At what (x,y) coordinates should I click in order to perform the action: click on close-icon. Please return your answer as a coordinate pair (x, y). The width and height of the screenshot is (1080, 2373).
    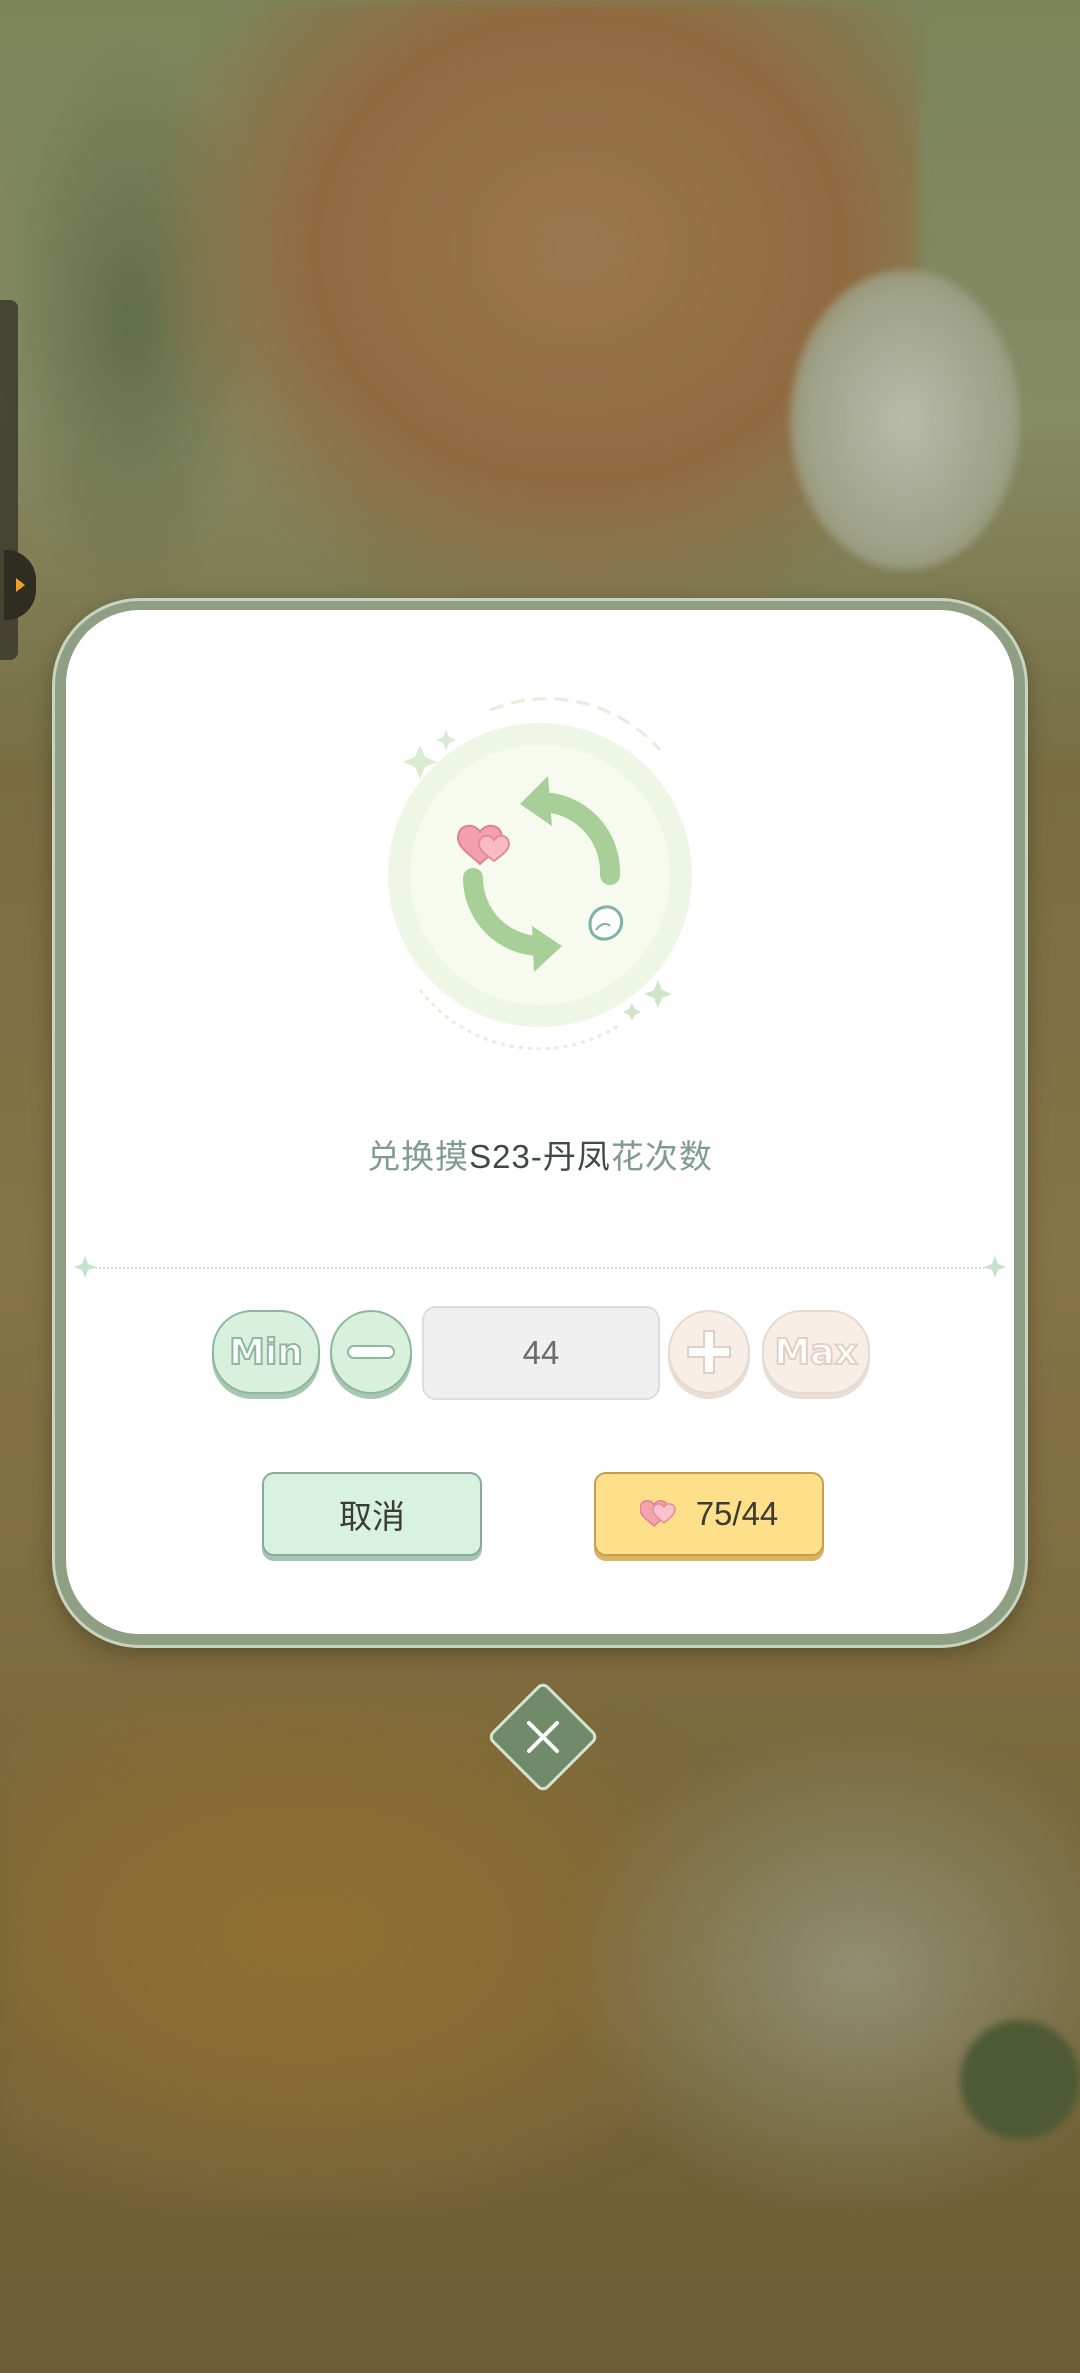
    Looking at the image, I should click on (543, 1737).